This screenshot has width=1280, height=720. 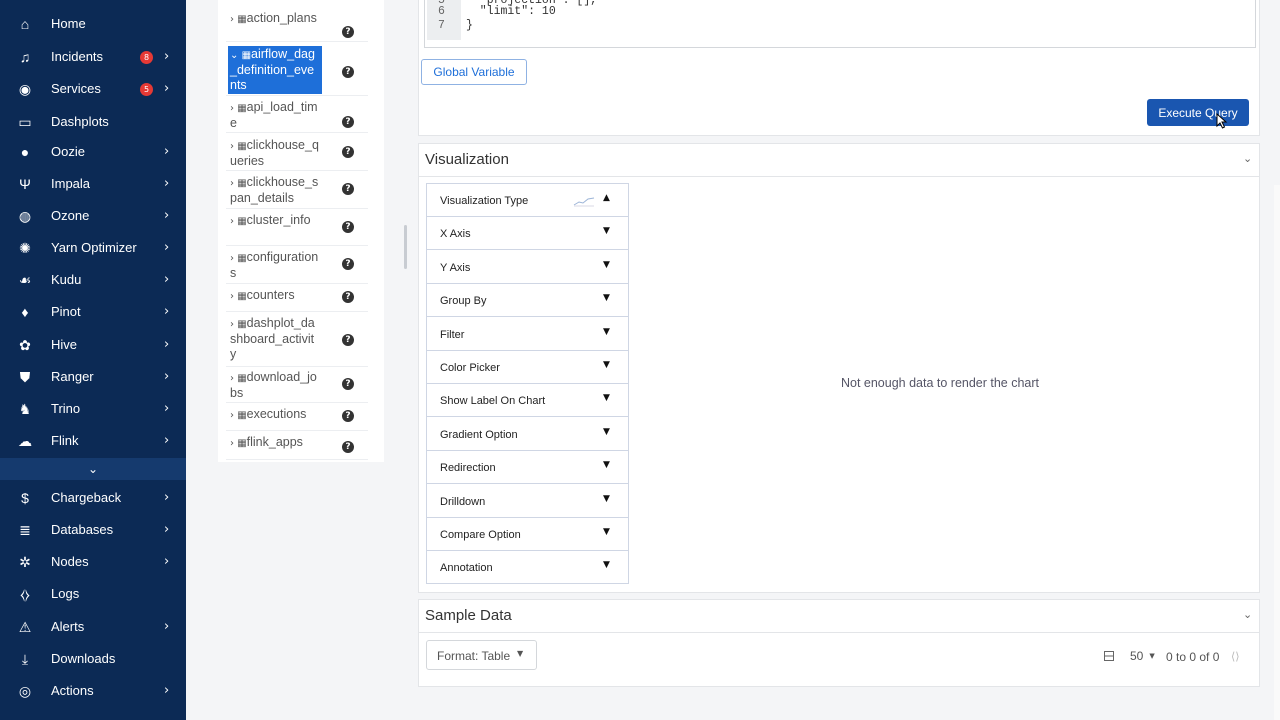 I want to click on viz-option-label: Annotation, so click(x=466, y=568).